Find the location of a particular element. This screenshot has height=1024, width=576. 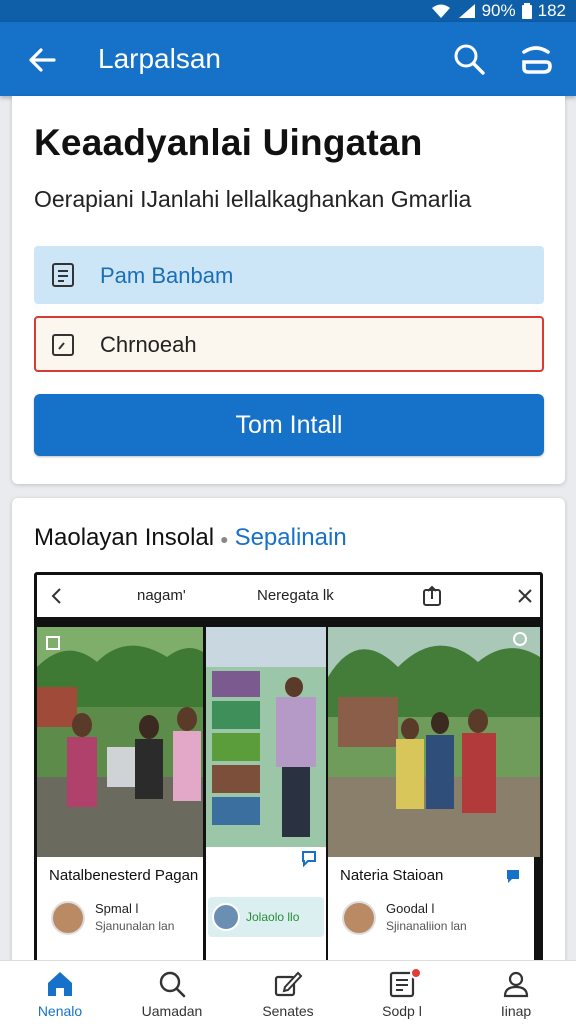

clock: 182 is located at coordinates (551, 10).